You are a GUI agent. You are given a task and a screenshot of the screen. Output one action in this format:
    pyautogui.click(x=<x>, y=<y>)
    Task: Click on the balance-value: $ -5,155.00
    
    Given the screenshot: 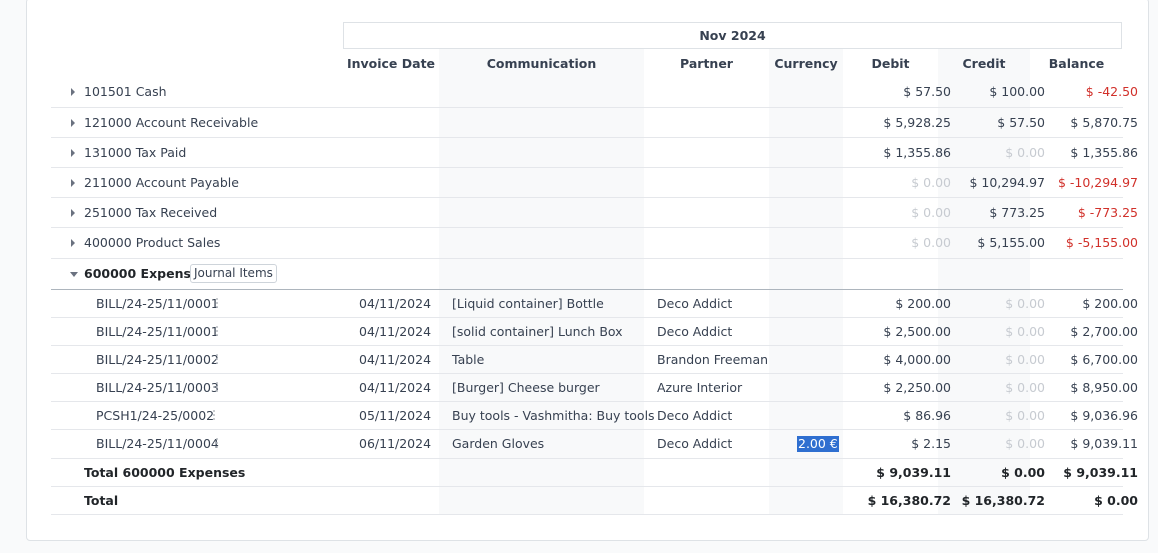 What is the action you would take?
    pyautogui.click(x=1101, y=242)
    